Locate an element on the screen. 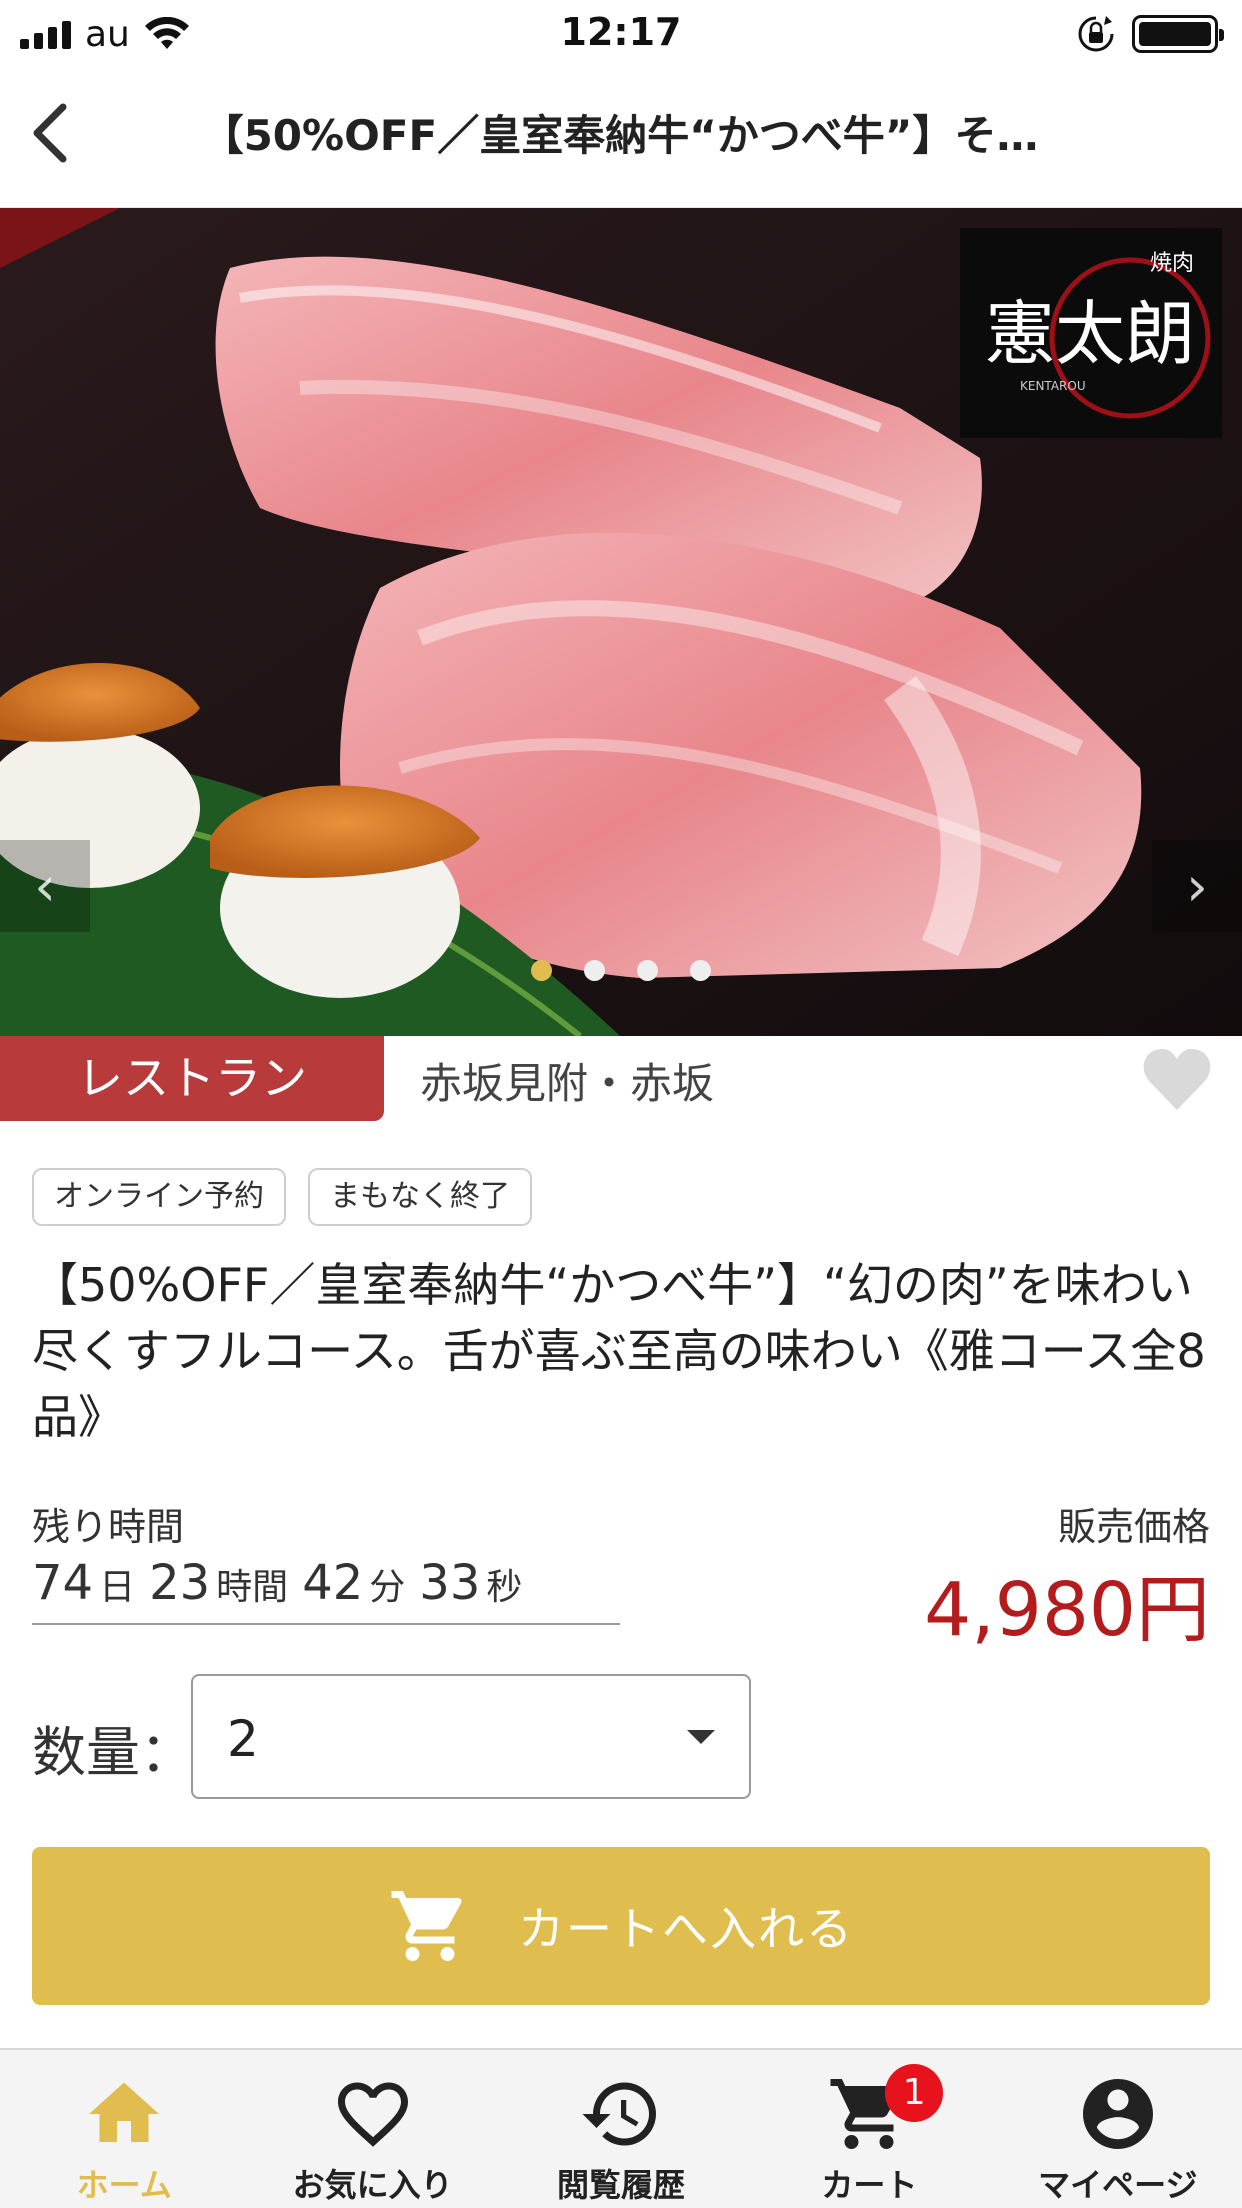 The height and width of the screenshot is (2208, 1242). back-button is located at coordinates (49, 133).